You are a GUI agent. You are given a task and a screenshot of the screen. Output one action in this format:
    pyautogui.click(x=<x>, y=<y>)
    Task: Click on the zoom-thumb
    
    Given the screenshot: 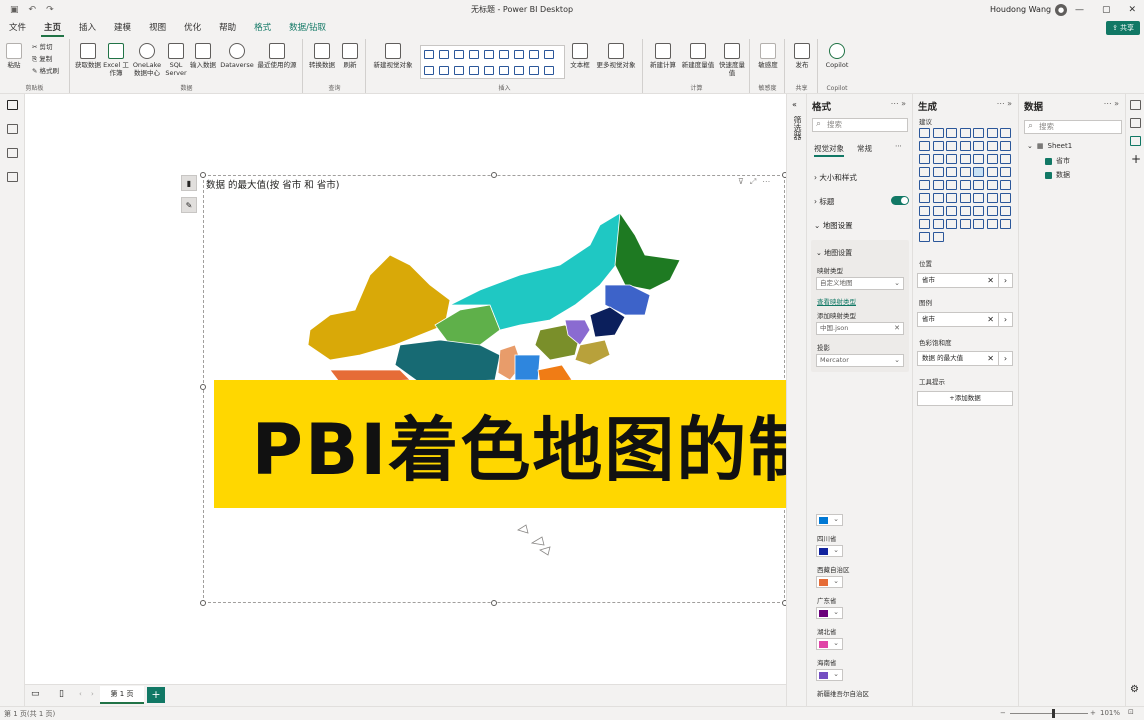 What is the action you would take?
    pyautogui.click(x=1053, y=713)
    